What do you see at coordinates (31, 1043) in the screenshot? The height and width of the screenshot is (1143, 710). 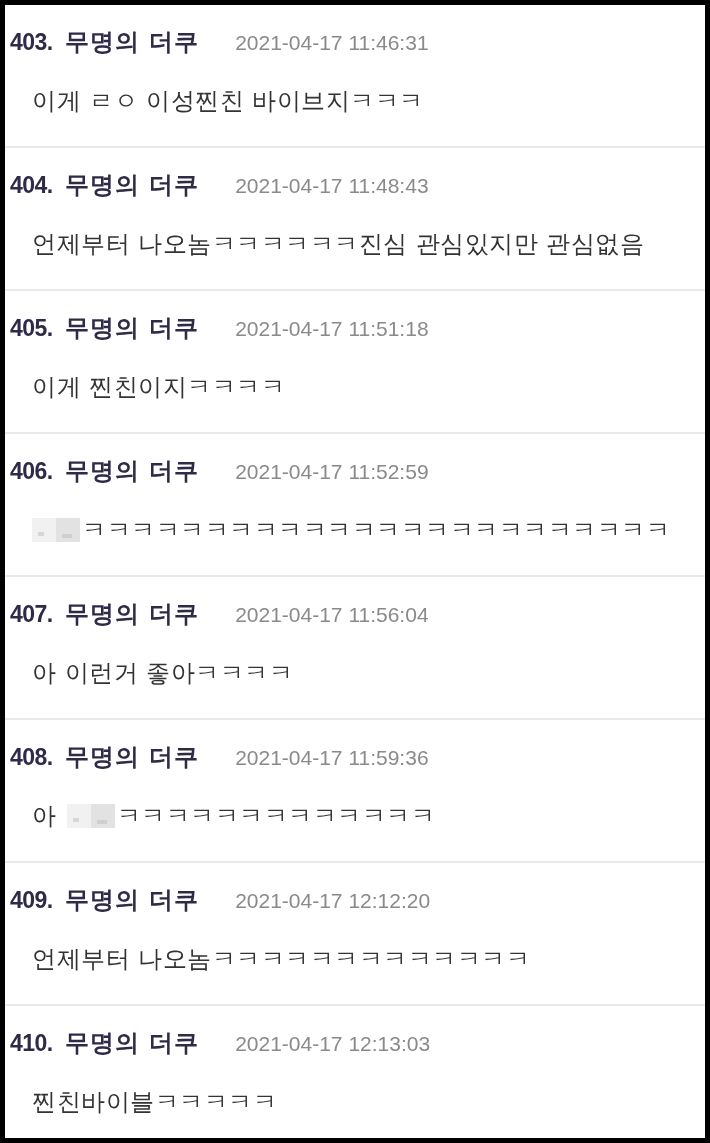 I see `comment-number: 410.` at bounding box center [31, 1043].